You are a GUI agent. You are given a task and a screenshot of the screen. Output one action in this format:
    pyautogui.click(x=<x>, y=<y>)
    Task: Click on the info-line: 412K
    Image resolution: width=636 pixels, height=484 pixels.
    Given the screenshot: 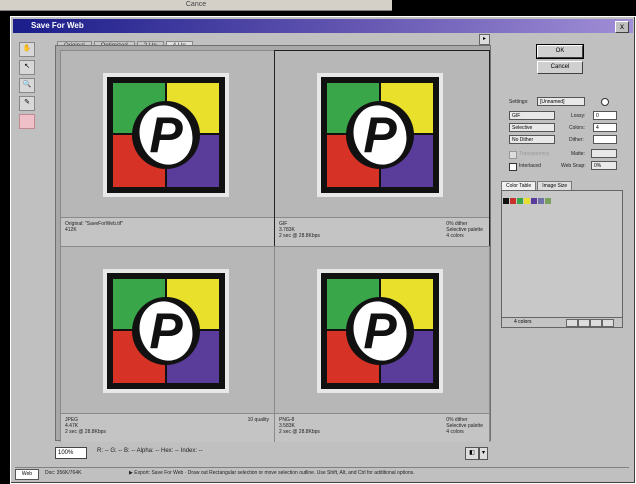 What is the action you would take?
    pyautogui.click(x=71, y=230)
    